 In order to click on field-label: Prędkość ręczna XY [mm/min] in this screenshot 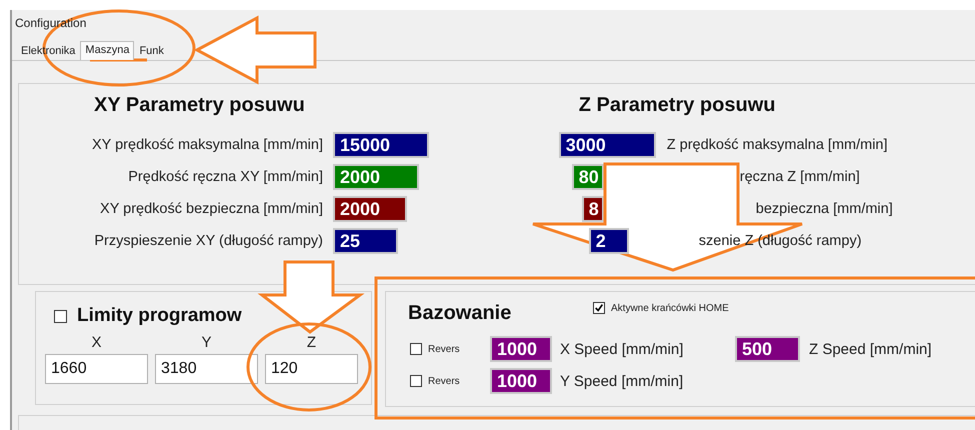, I will do `click(225, 177)`.